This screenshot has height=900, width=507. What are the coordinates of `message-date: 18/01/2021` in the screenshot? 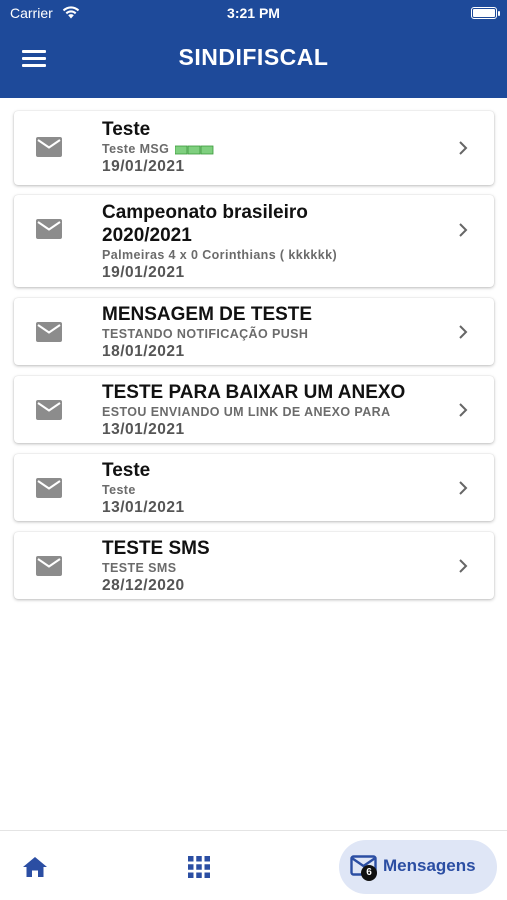 It's located at (143, 351).